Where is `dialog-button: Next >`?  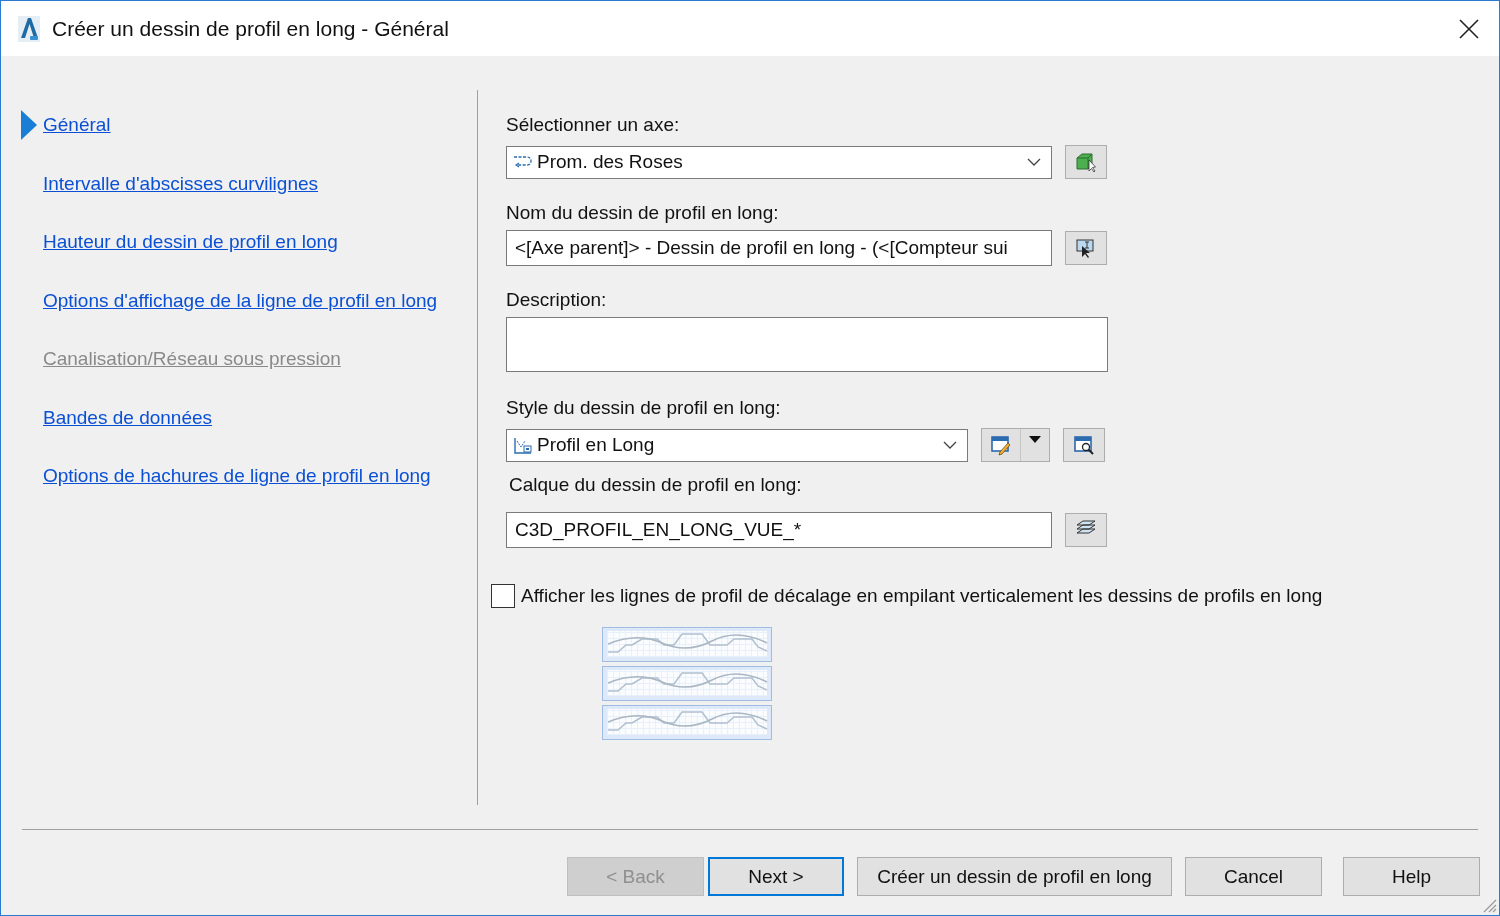
dialog-button: Next > is located at coordinates (776, 876).